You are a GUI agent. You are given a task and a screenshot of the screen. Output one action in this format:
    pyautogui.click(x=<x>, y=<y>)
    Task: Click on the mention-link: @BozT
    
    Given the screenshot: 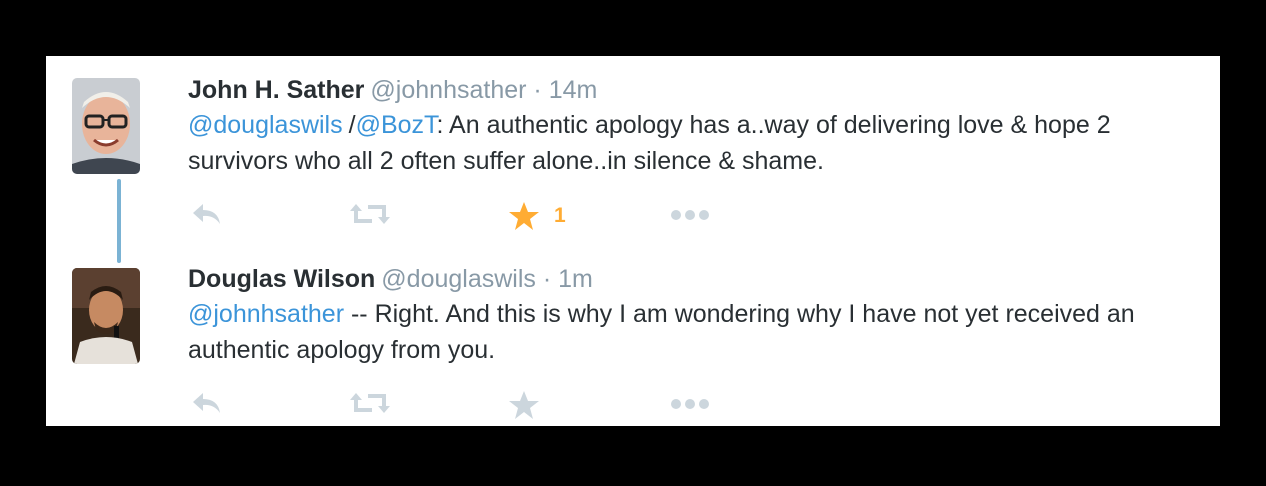 What is the action you would take?
    pyautogui.click(x=396, y=125)
    